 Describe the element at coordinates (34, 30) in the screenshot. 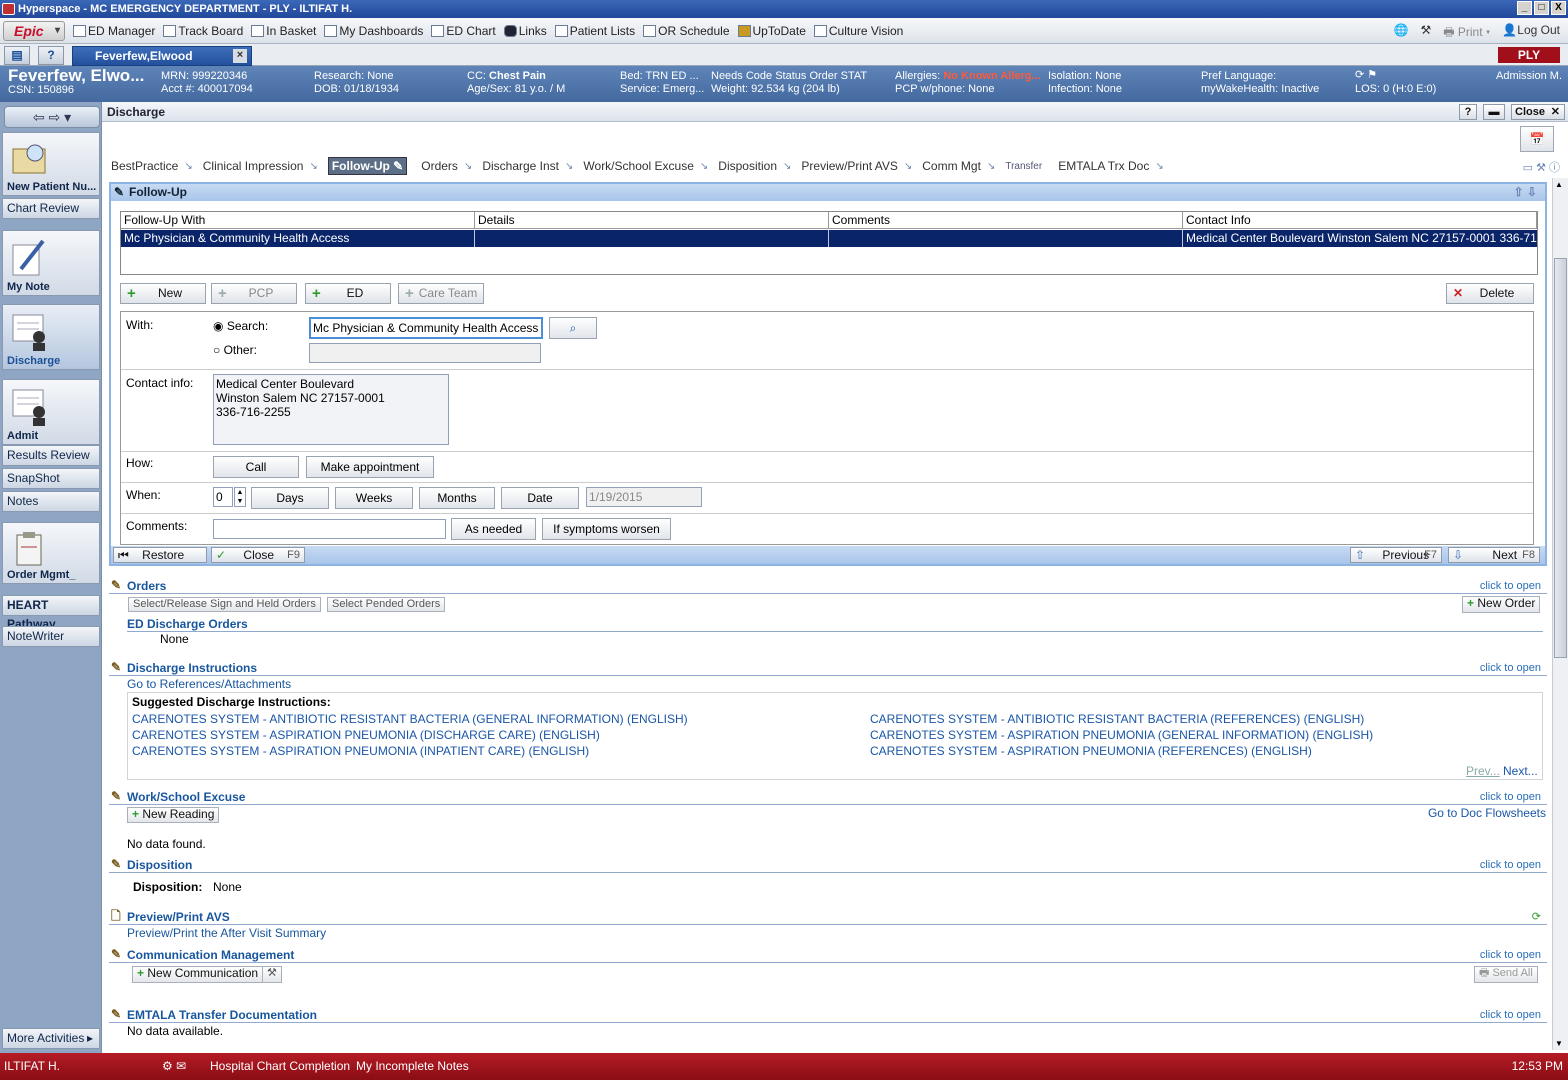

I see `epic-menu-button: Epic` at that location.